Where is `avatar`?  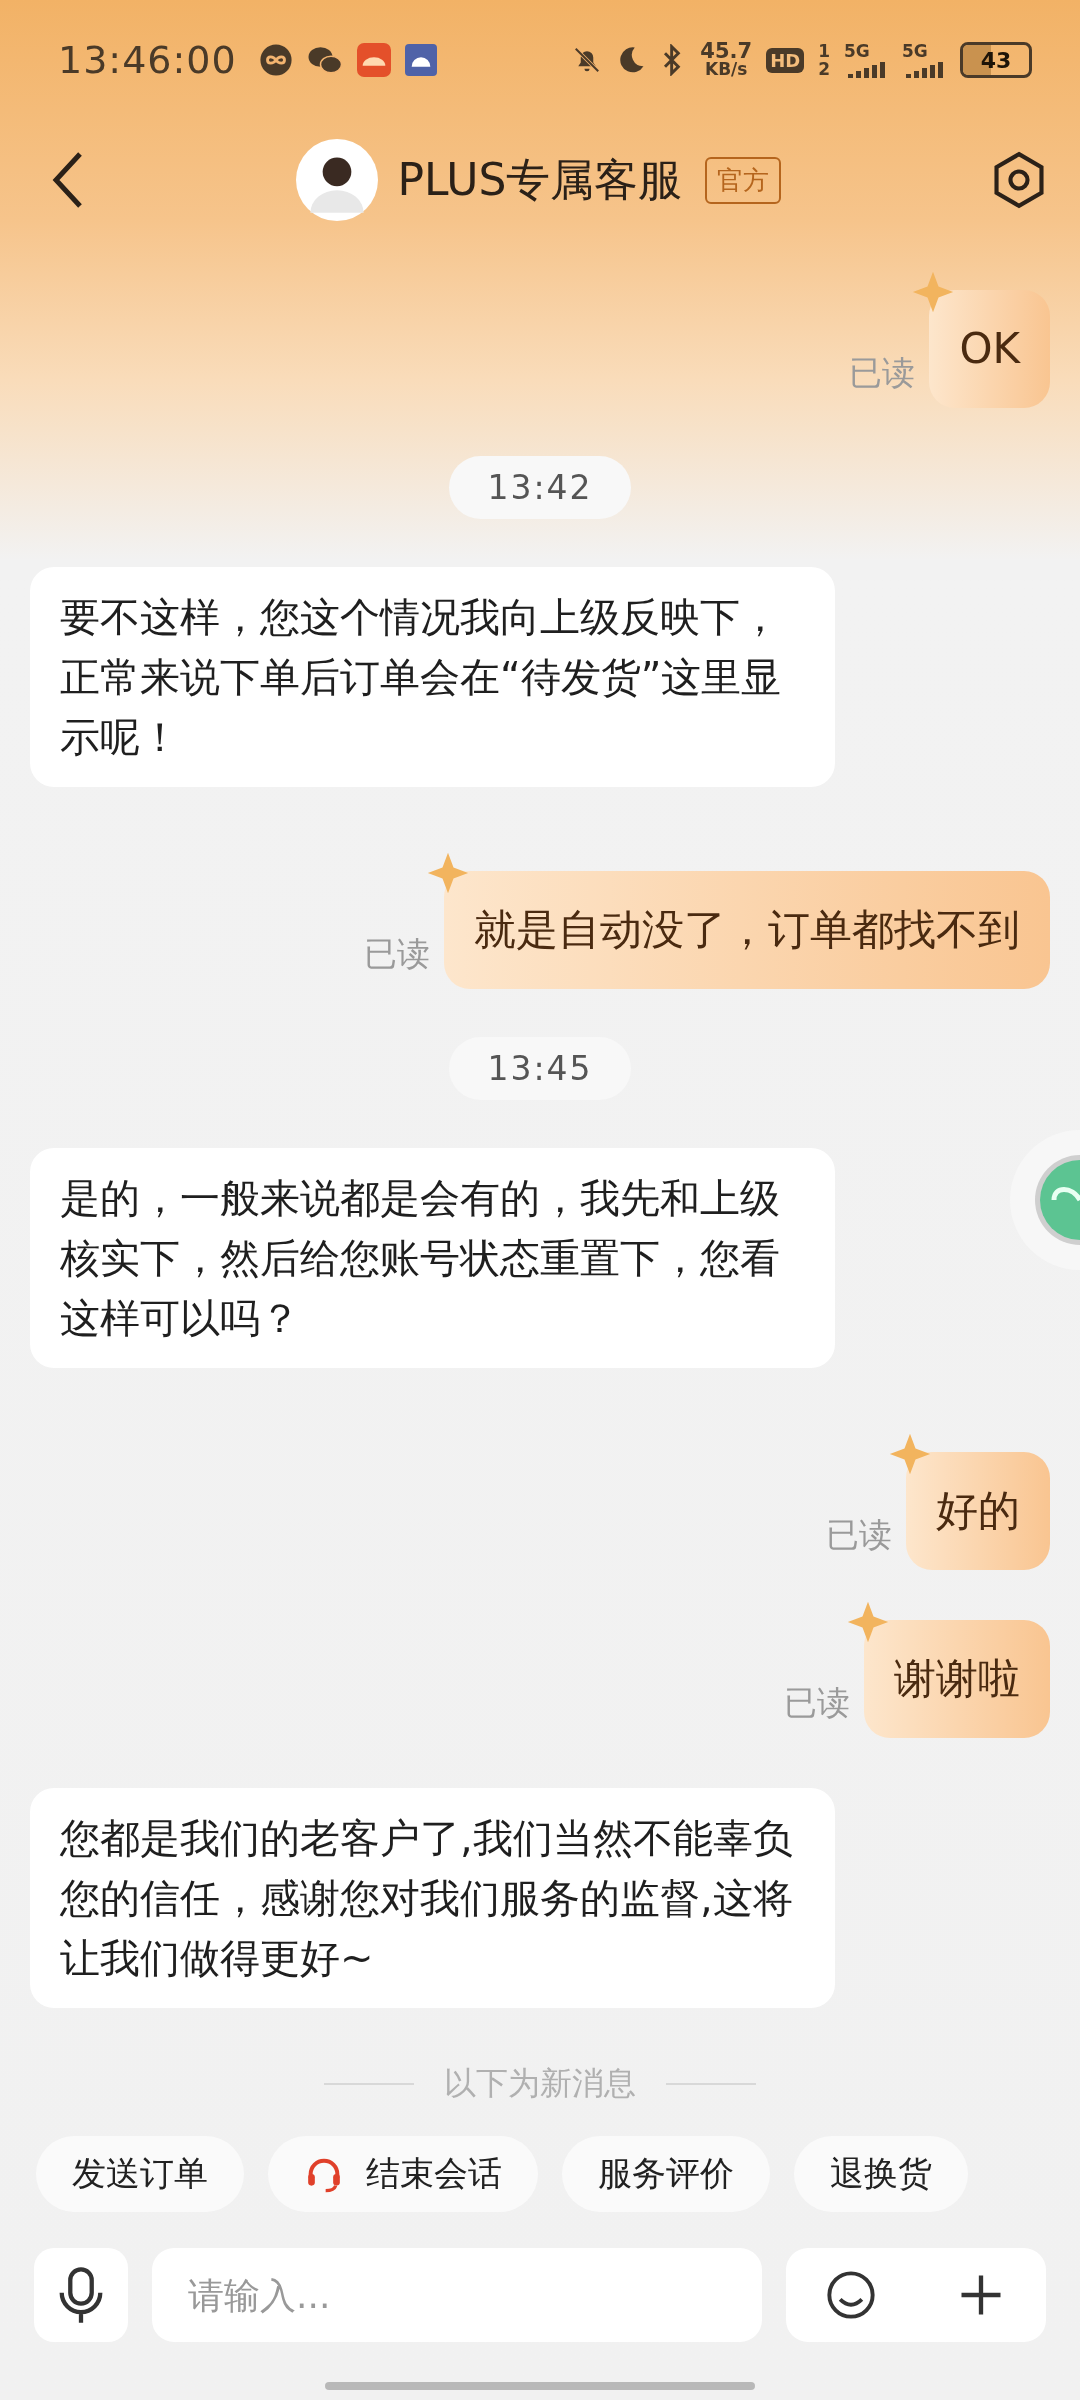
avatar is located at coordinates (336, 180).